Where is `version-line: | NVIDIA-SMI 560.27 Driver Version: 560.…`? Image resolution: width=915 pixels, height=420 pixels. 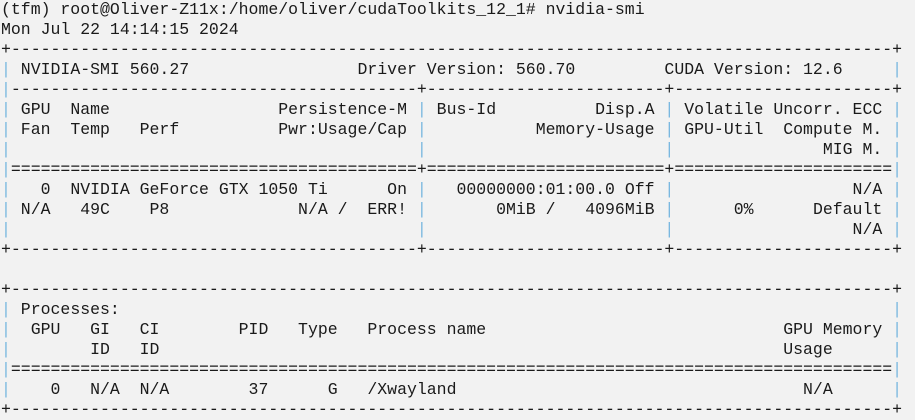
version-line: | NVIDIA-SMI 560.27 Driver Version: 560.… is located at coordinates (452, 69).